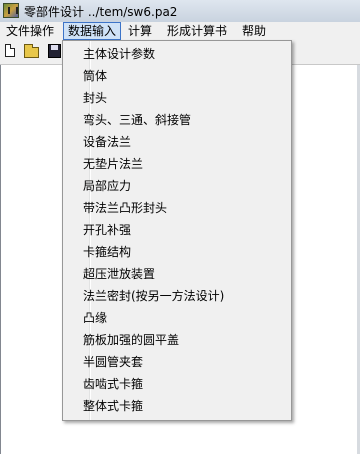  I want to click on new-file-button, so click(11, 51).